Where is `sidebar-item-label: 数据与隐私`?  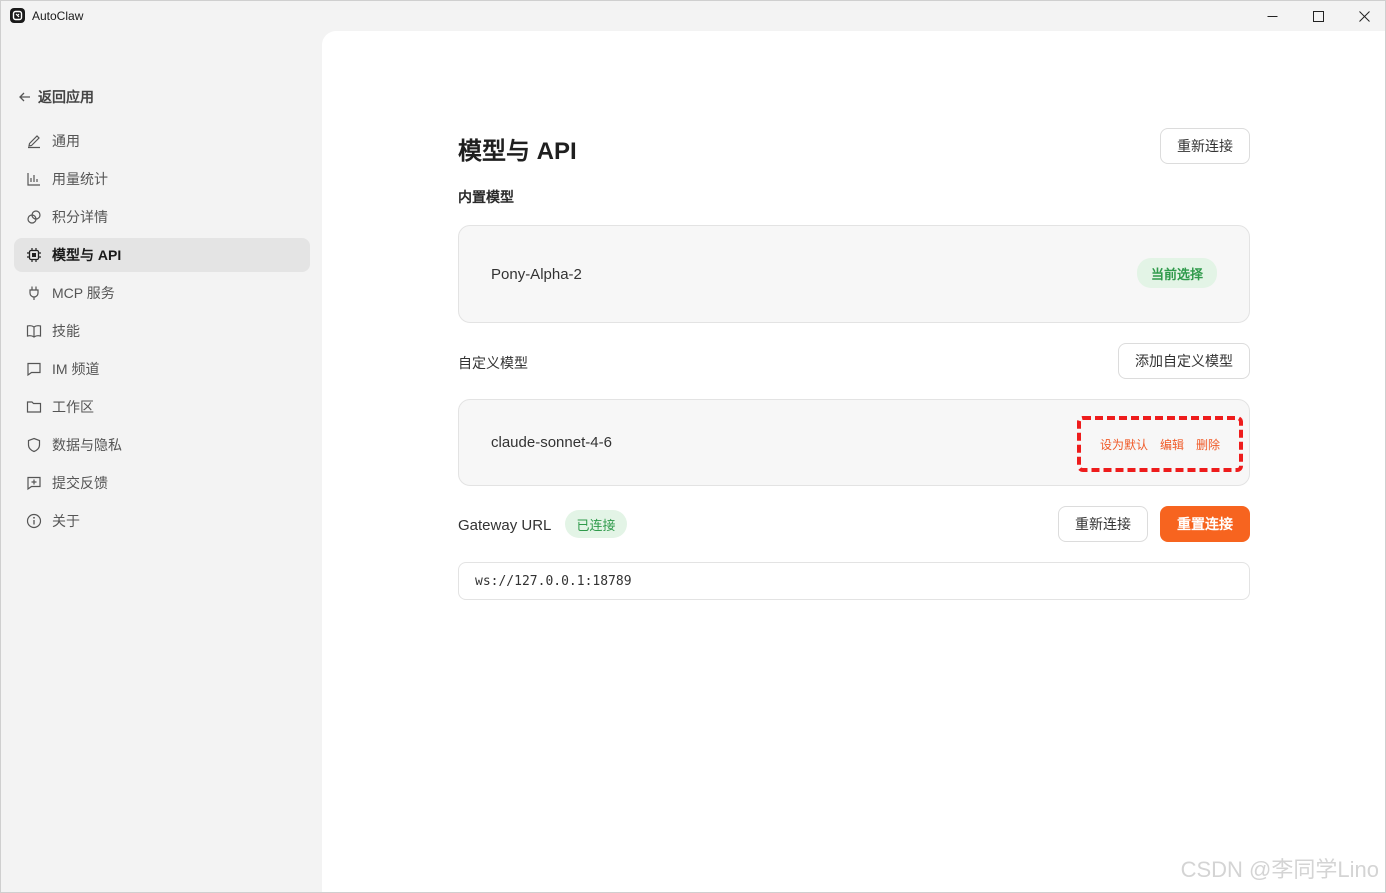 sidebar-item-label: 数据与隐私 is located at coordinates (87, 445).